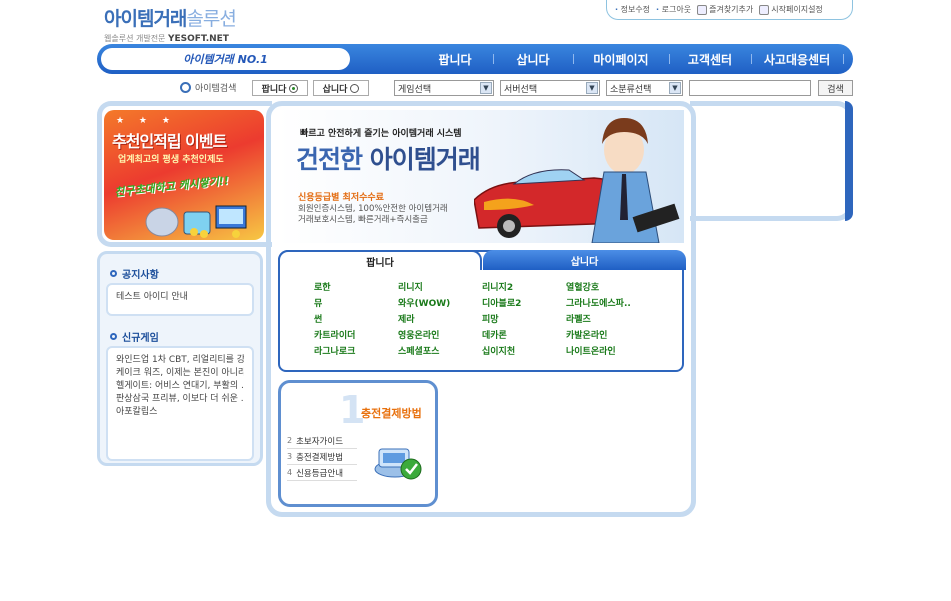  Describe the element at coordinates (608, 318) in the screenshot. I see `game-link: 라펠즈` at that location.